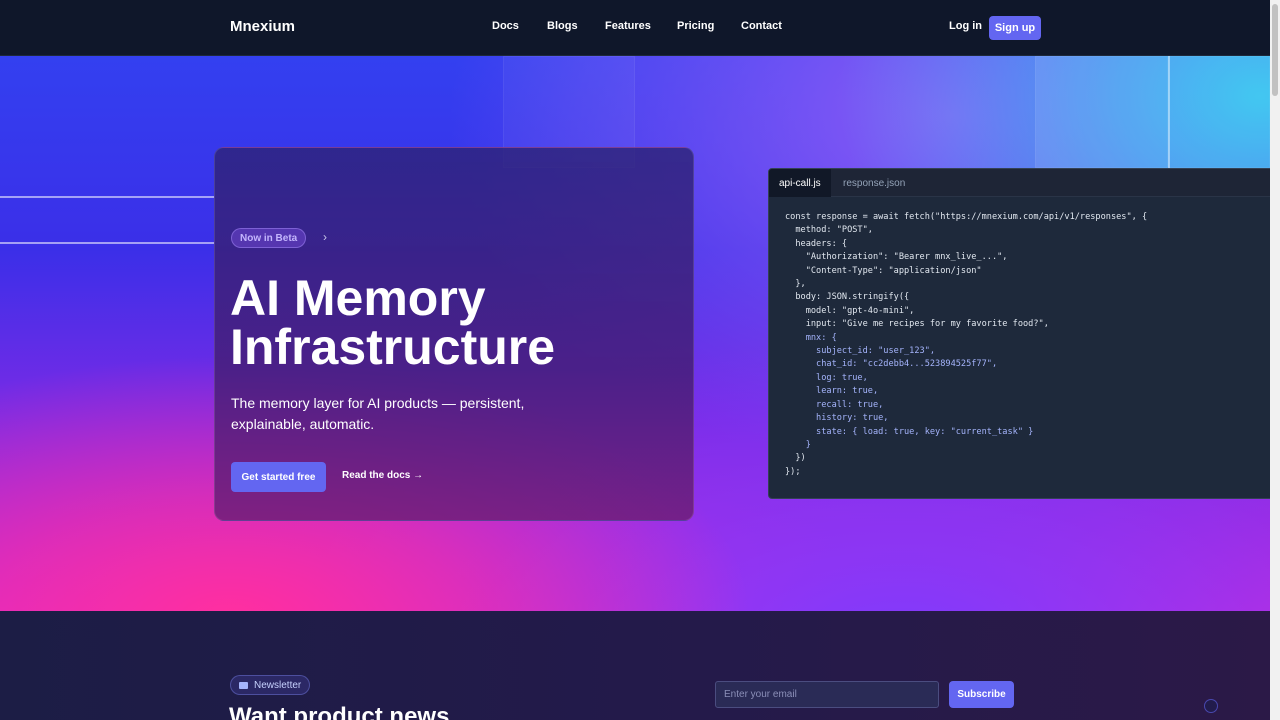 The height and width of the screenshot is (720, 1280). I want to click on nav-link-blogs: Blogs, so click(562, 26).